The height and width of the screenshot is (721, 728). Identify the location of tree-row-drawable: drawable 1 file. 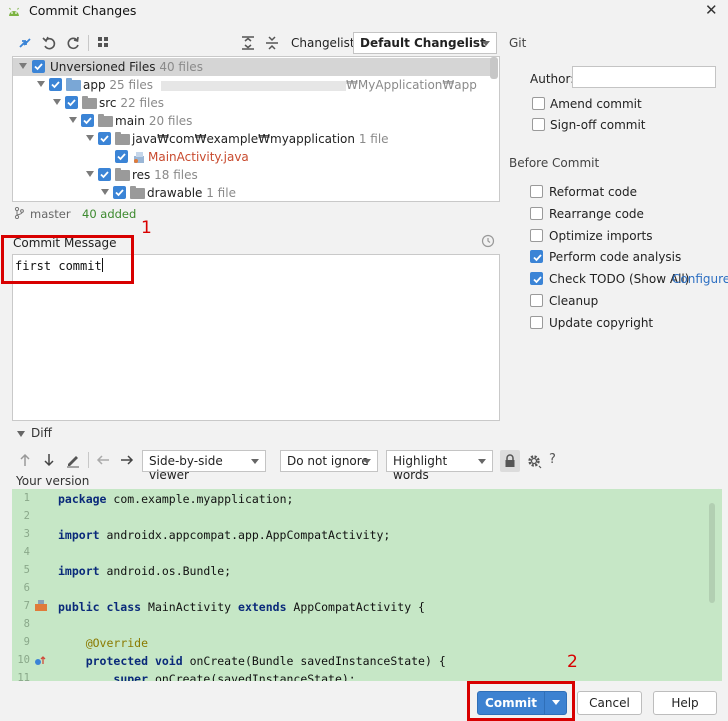
(252, 192).